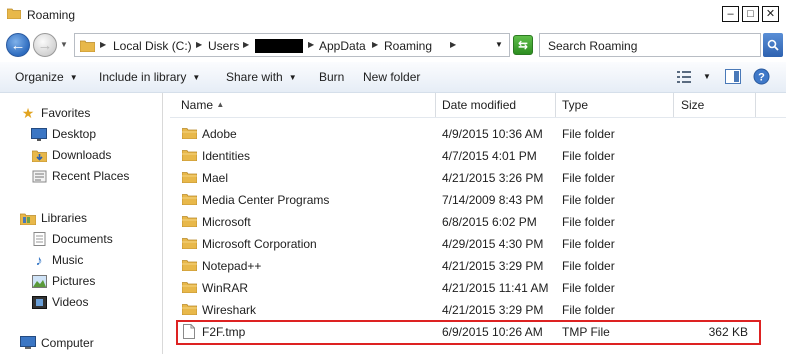  I want to click on view-dropdown-icon: ▼, so click(707, 76).